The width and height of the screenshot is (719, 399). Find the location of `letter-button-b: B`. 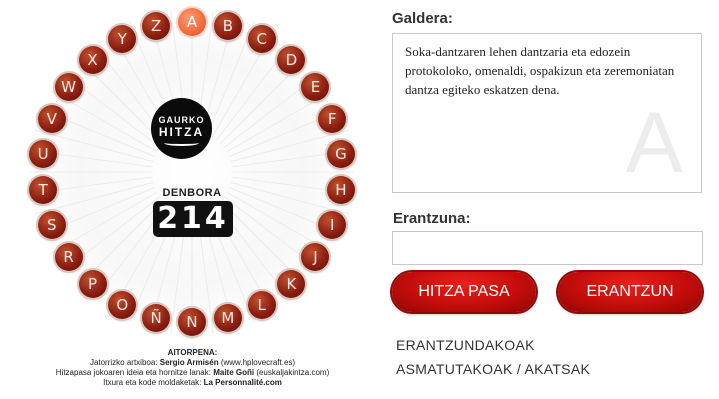

letter-button-b: B is located at coordinates (227, 26).